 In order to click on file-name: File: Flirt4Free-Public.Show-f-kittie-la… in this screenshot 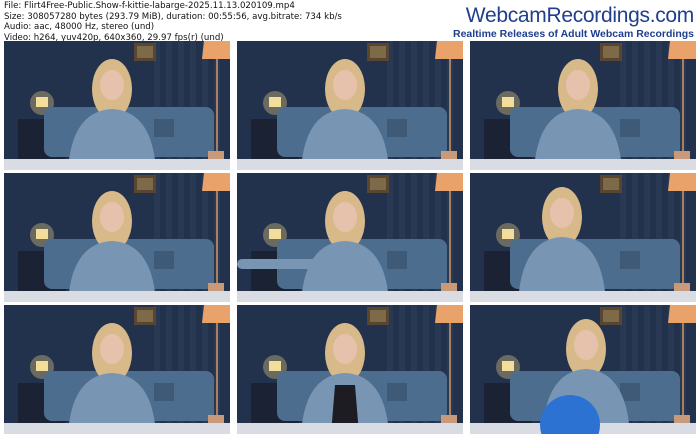, I will do `click(149, 6)`.